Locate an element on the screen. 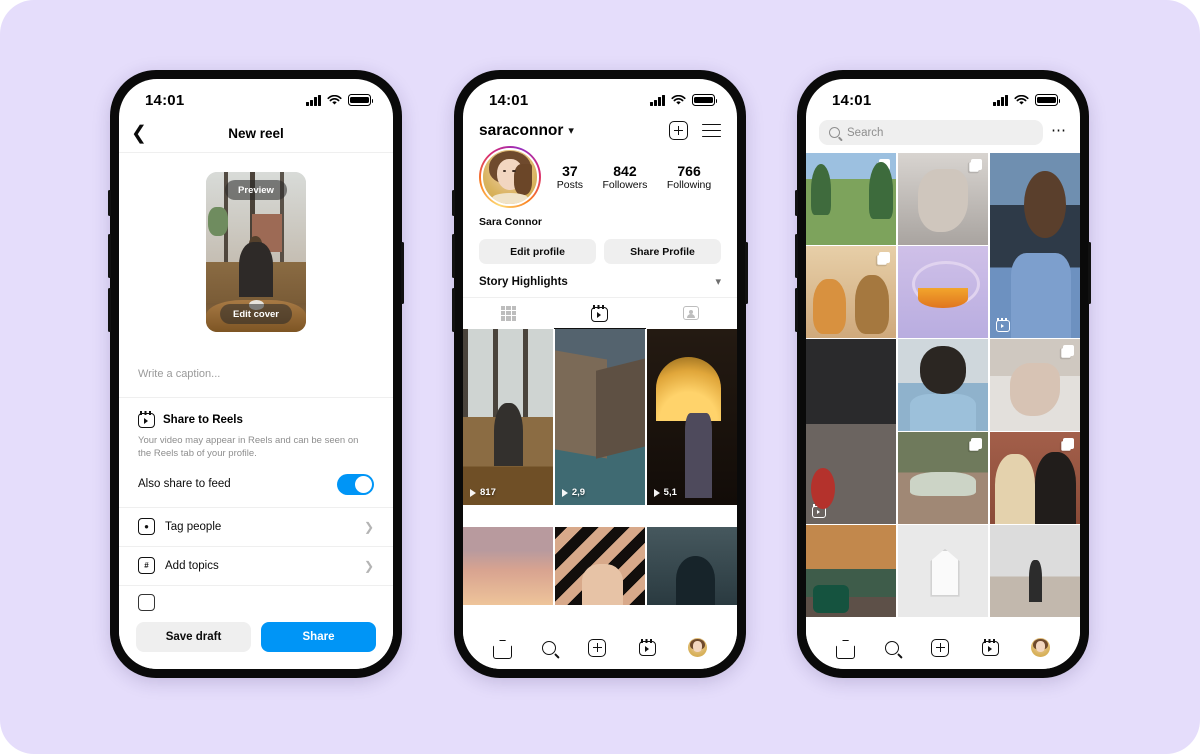 Image resolution: width=1200 pixels, height=754 pixels. stat-followers: 842 Followers is located at coordinates (624, 177).